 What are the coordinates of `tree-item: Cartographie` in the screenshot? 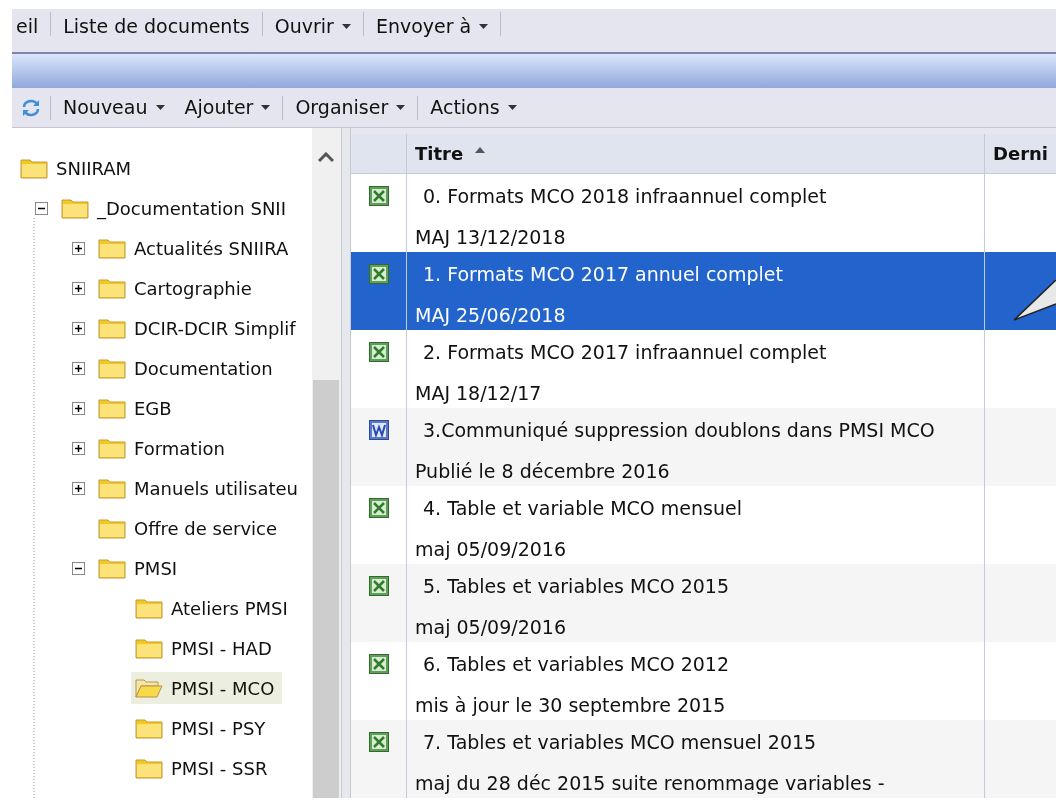 It's located at (177, 288).